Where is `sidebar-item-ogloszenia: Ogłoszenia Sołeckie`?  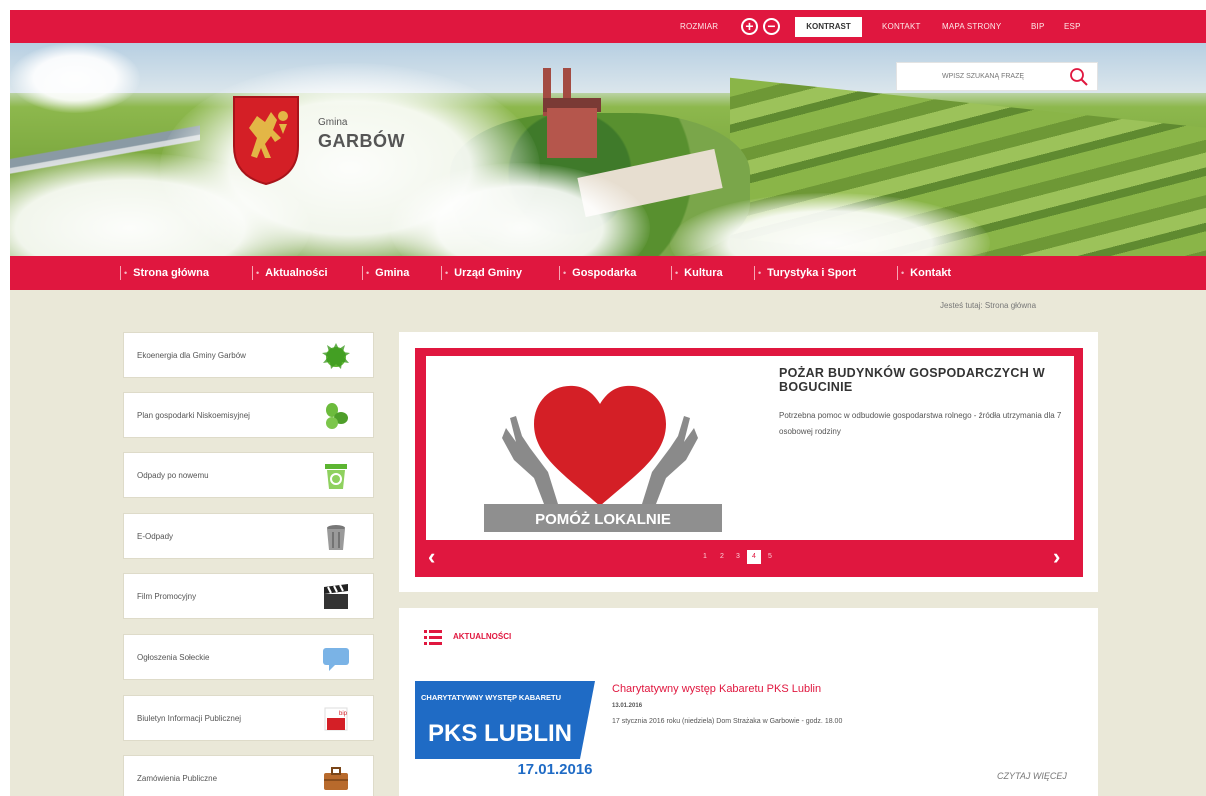
sidebar-item-ogloszenia: Ogłoszenia Sołeckie is located at coordinates (248, 657).